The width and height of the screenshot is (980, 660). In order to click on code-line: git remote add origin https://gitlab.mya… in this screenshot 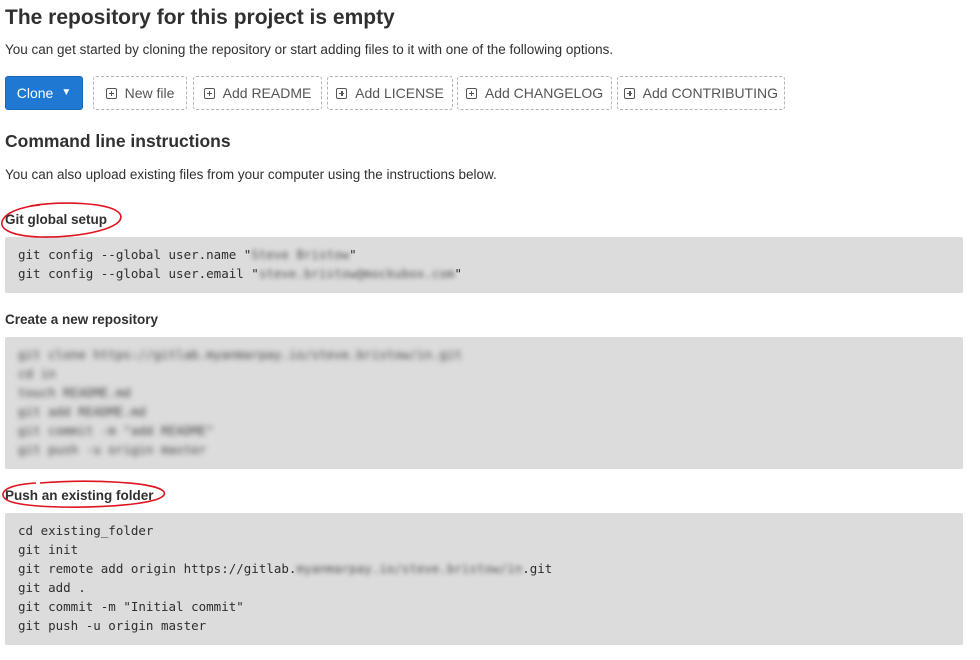, I will do `click(484, 568)`.